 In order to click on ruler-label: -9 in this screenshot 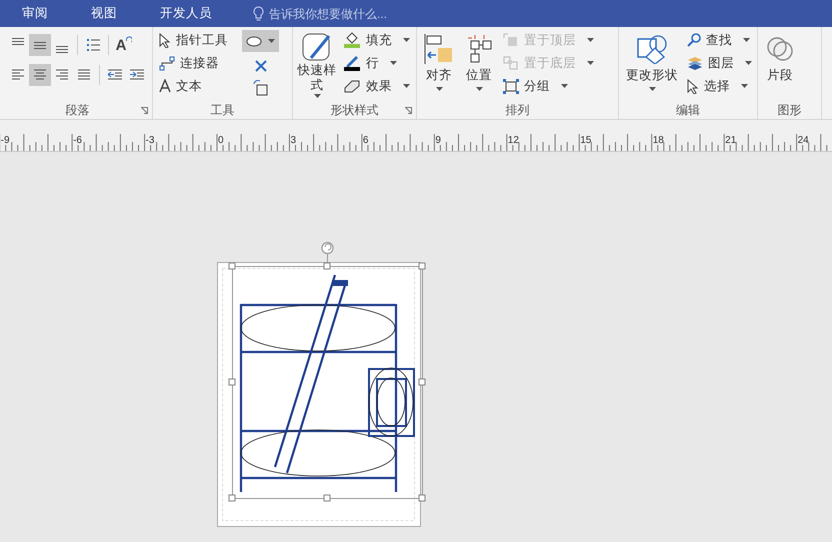, I will do `click(5, 140)`.